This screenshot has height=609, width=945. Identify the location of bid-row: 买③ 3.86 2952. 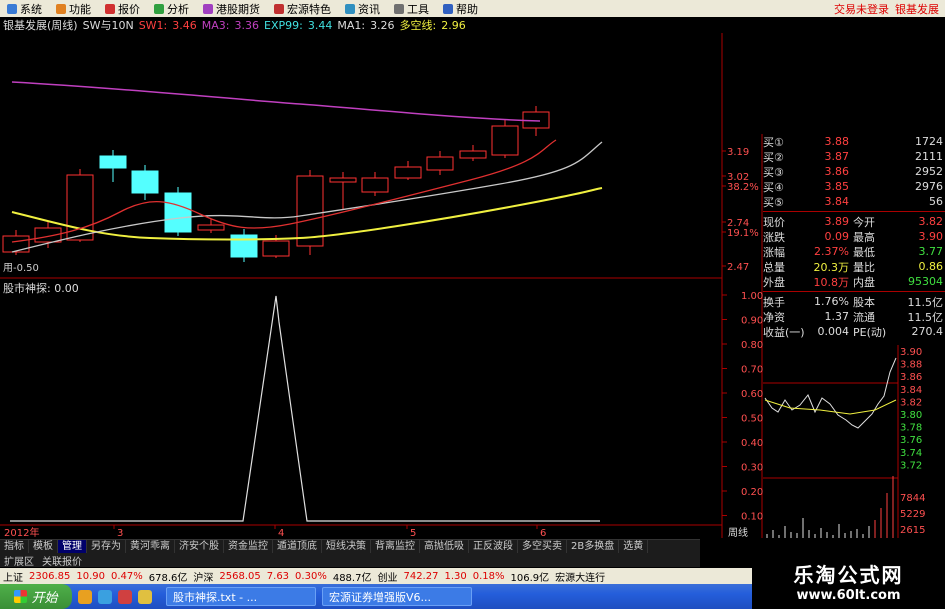
(854, 171).